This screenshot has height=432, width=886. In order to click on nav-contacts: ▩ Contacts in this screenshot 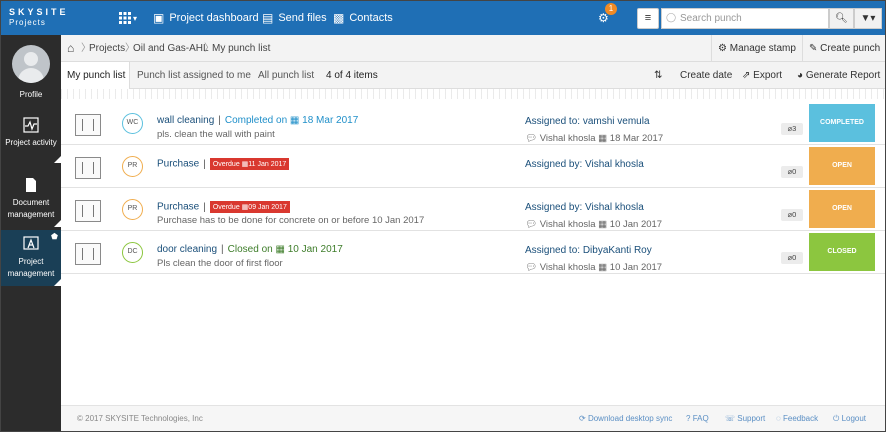, I will do `click(363, 18)`.